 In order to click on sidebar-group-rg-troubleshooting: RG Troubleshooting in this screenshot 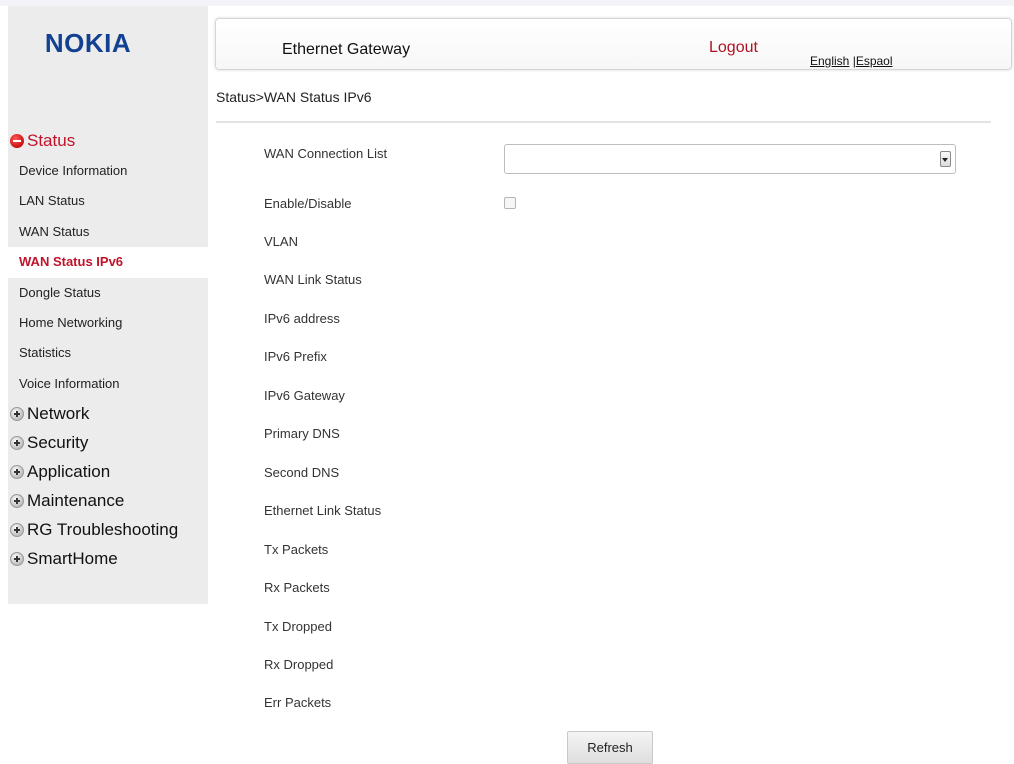, I will do `click(108, 529)`.